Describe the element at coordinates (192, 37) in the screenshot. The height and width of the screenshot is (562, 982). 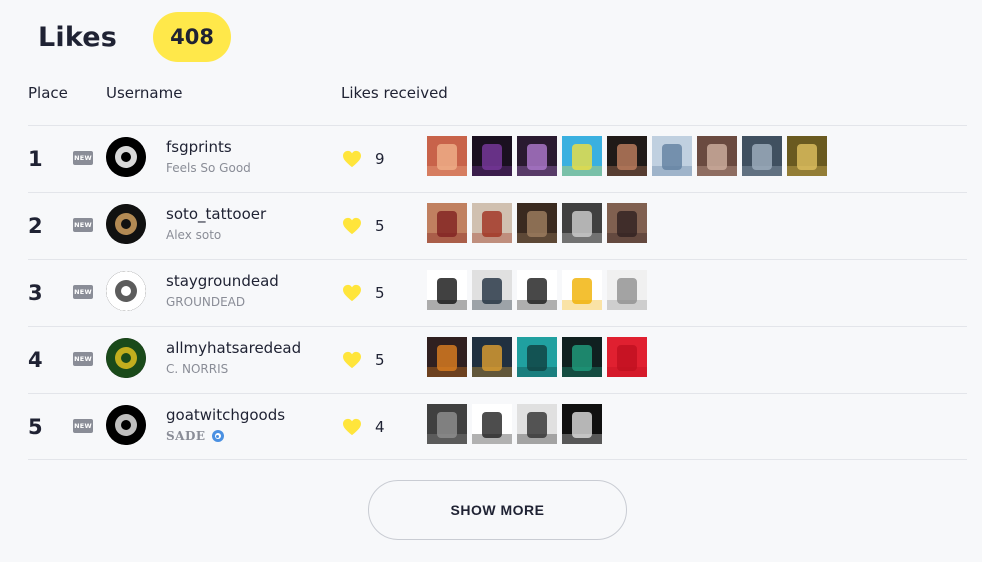
I see `likes-count-badge: 408` at that location.